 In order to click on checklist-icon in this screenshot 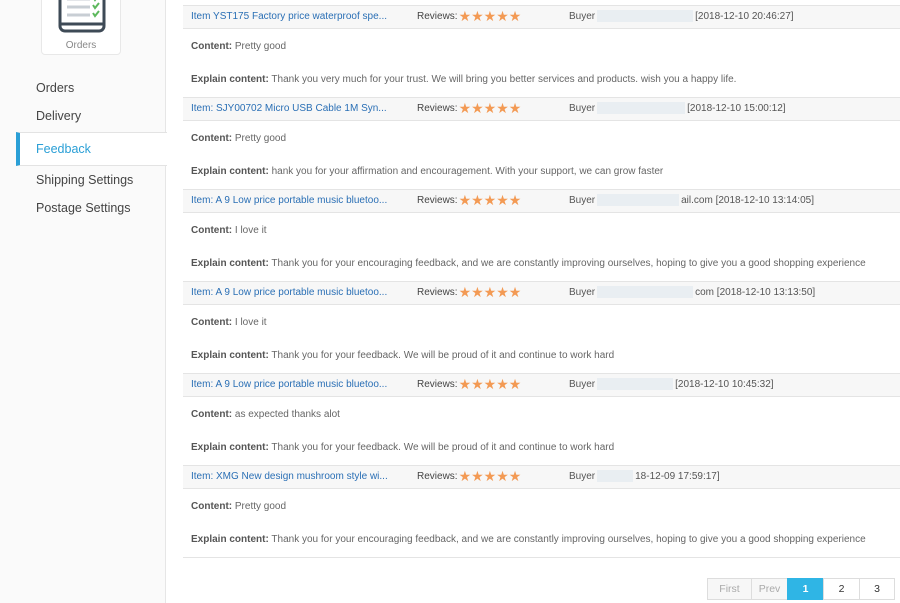, I will do `click(82, 16)`.